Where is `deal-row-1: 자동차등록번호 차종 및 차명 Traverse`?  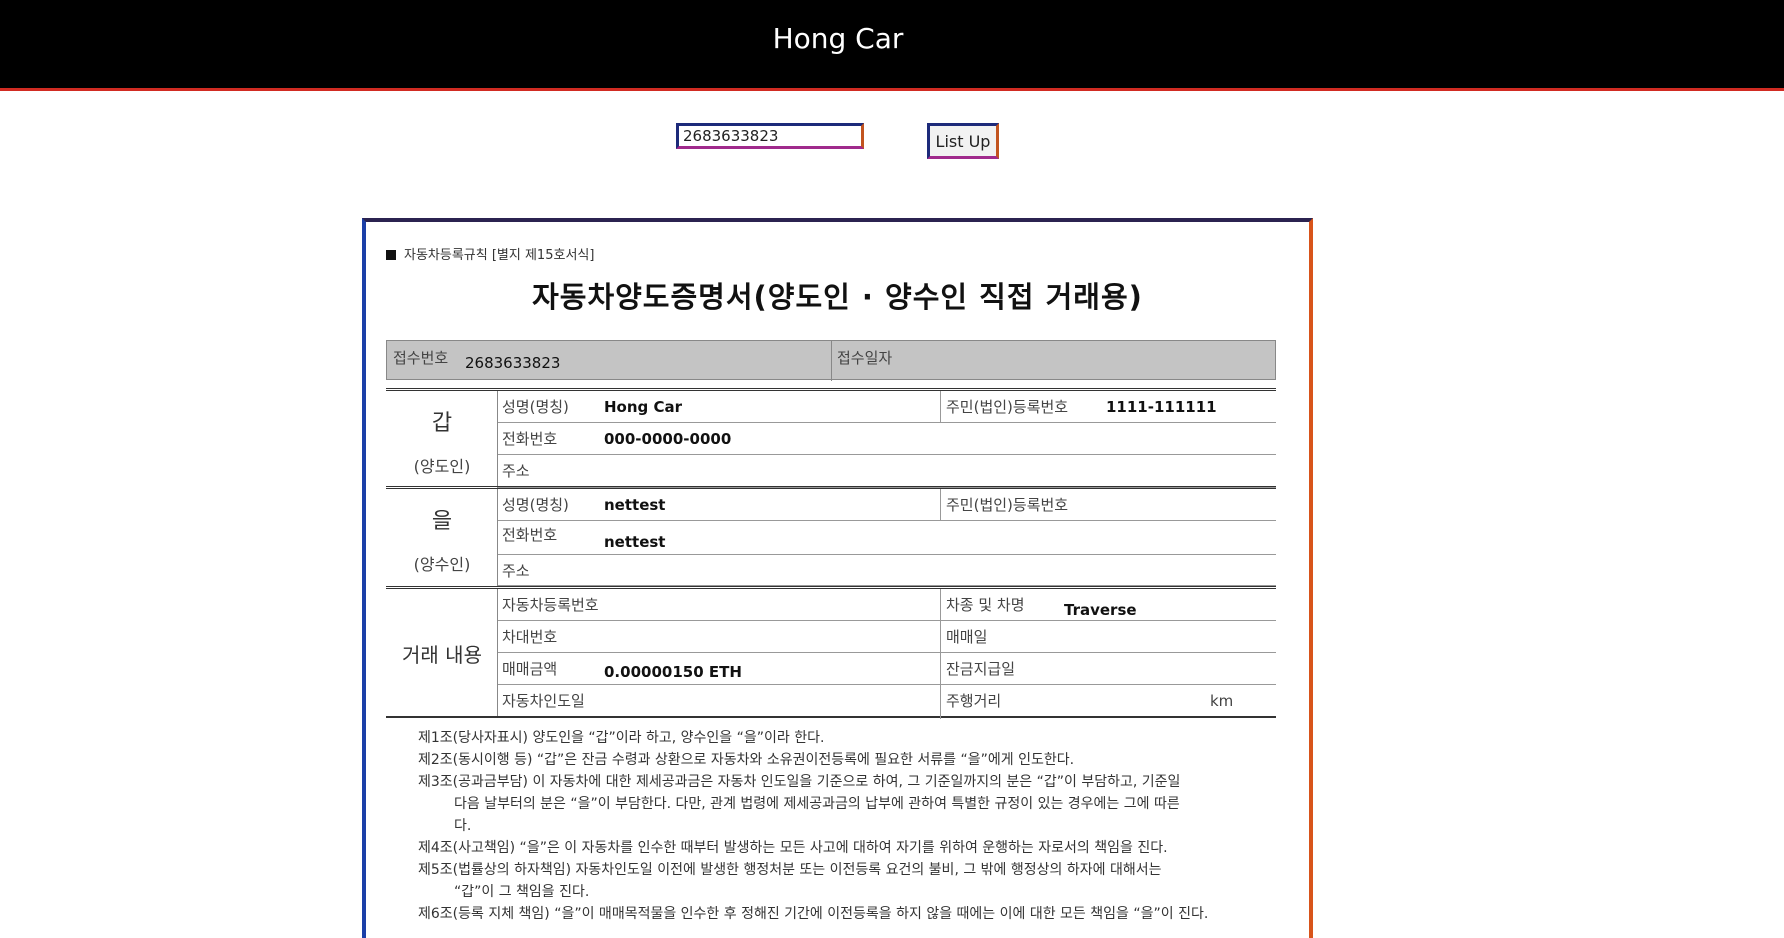 deal-row-1: 자동차등록번호 차종 및 차명 Traverse is located at coordinates (887, 605).